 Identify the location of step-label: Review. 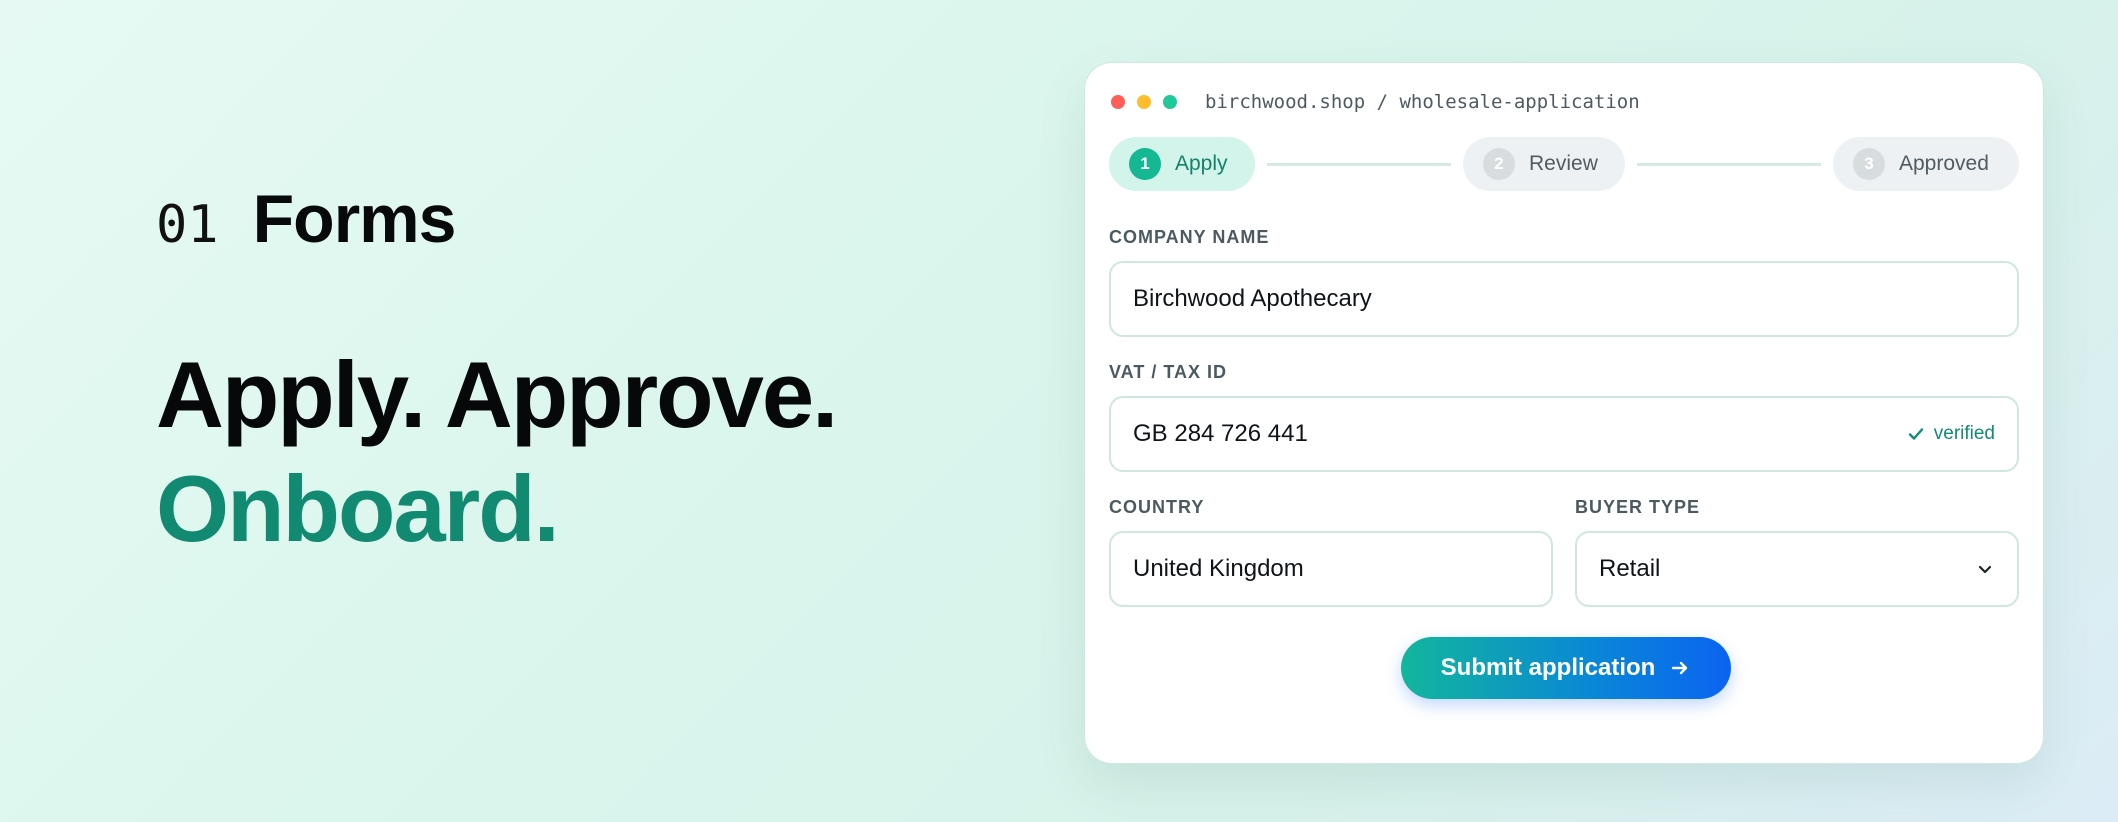
(1563, 163).